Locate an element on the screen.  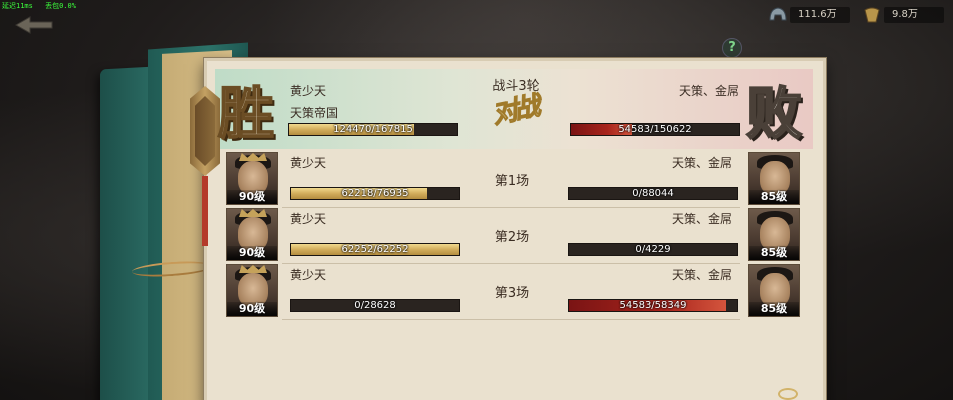
match-label: 第1场 is located at coordinates (512, 181).